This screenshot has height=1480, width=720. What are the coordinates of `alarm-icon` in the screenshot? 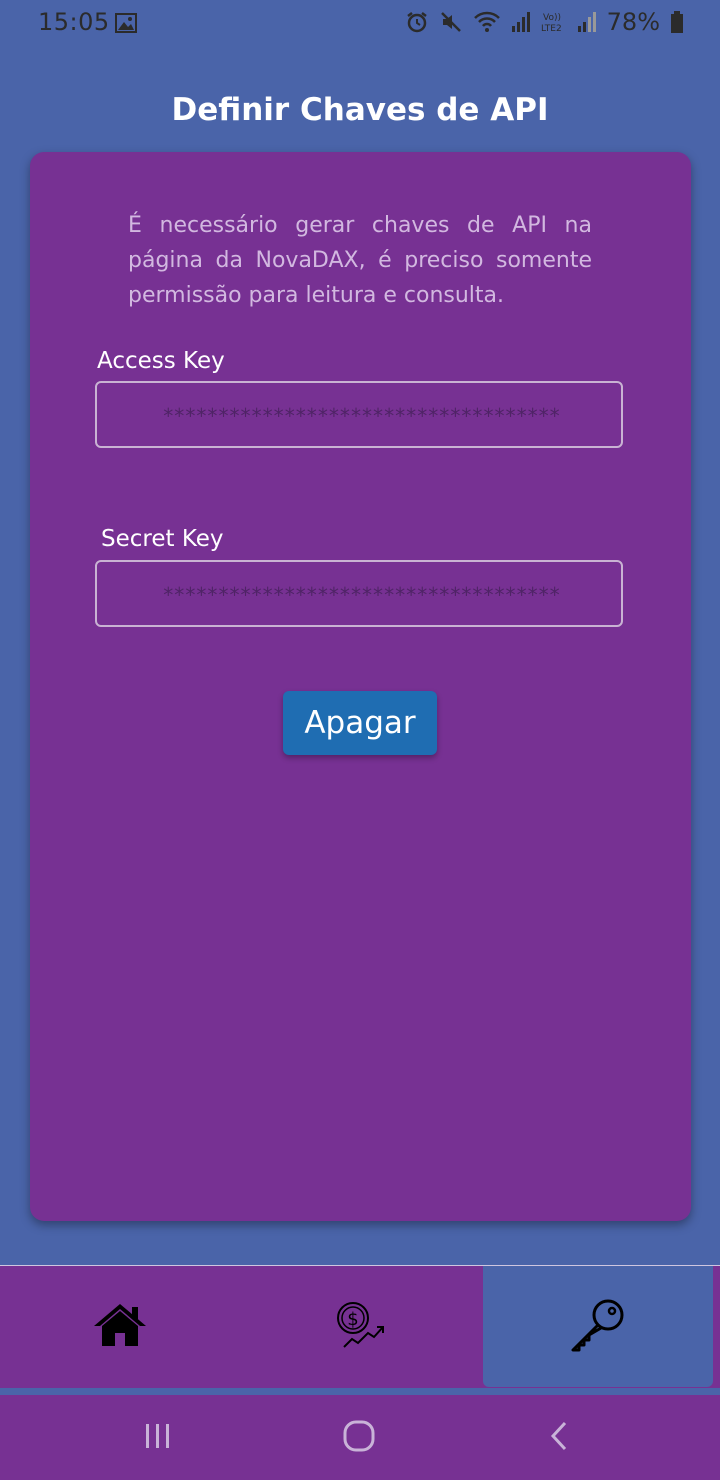 It's located at (417, 22).